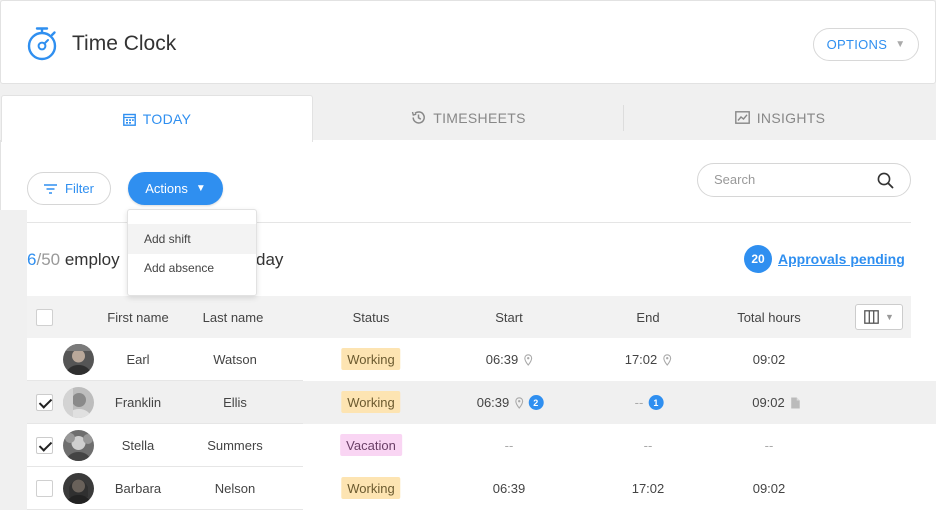 Image resolution: width=936 pixels, height=510 pixels. I want to click on end-notes-badge: 1, so click(656, 402).